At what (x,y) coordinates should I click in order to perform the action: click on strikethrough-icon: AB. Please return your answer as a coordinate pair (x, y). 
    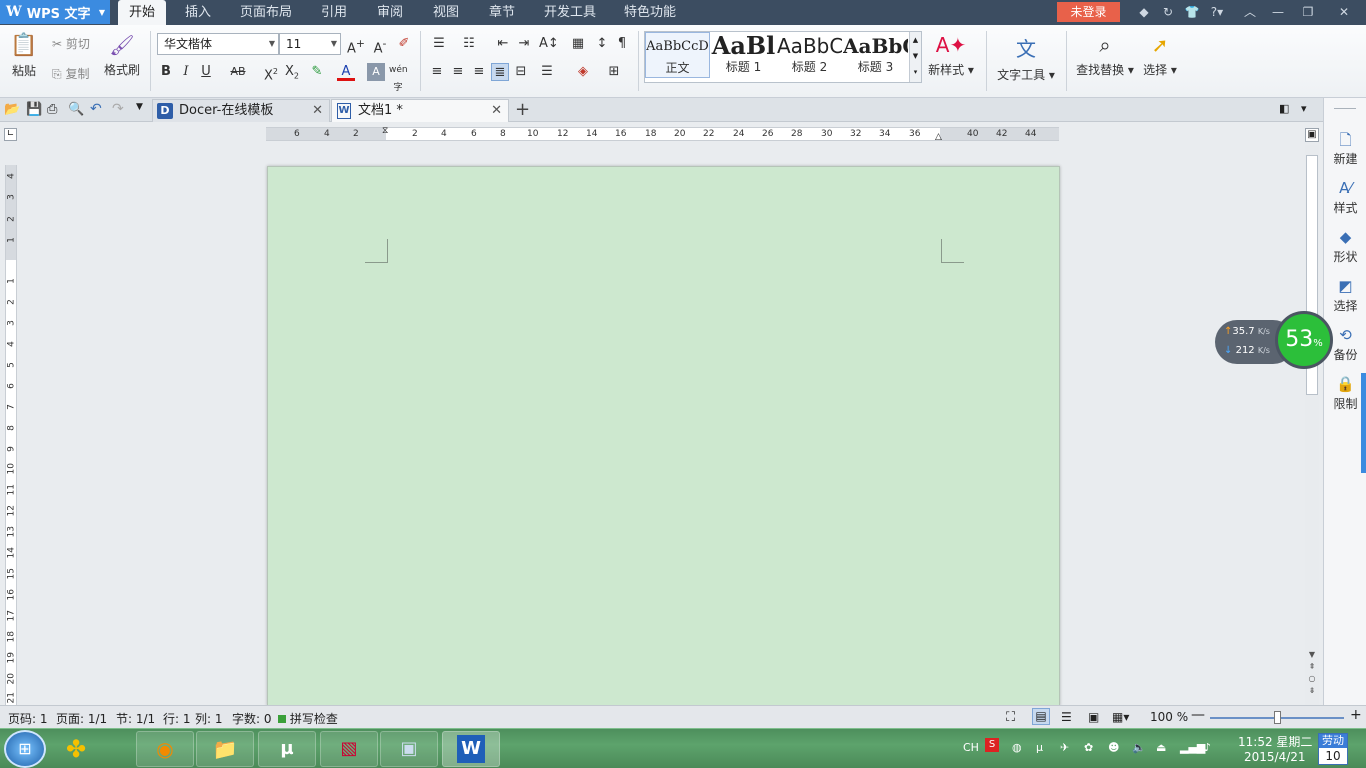
    Looking at the image, I should click on (238, 72).